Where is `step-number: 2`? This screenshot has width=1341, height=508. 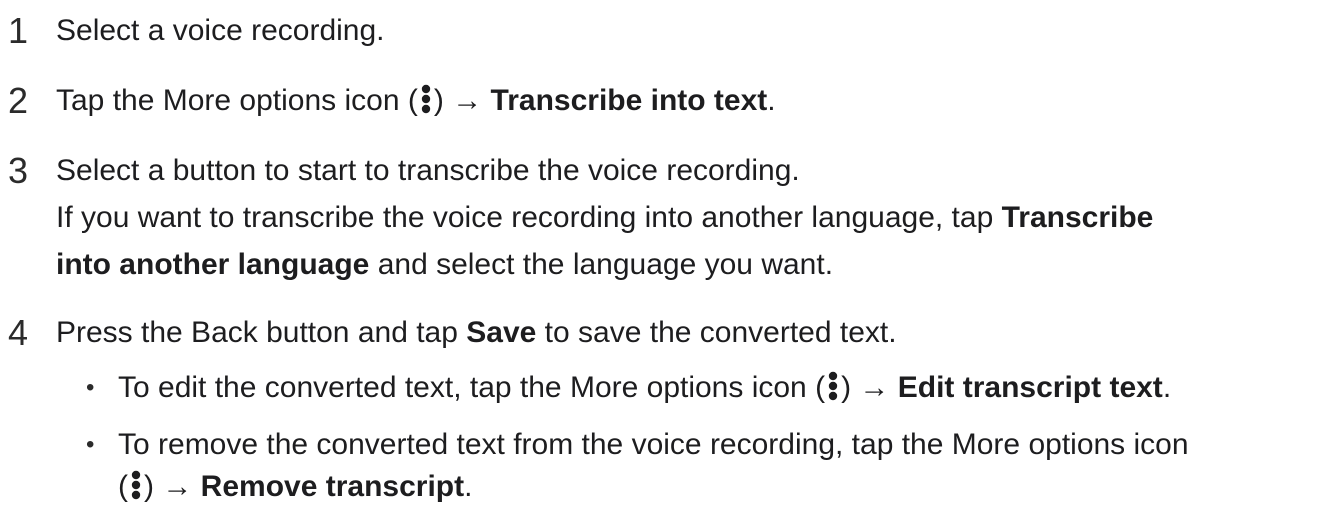 step-number: 2 is located at coordinates (18, 100).